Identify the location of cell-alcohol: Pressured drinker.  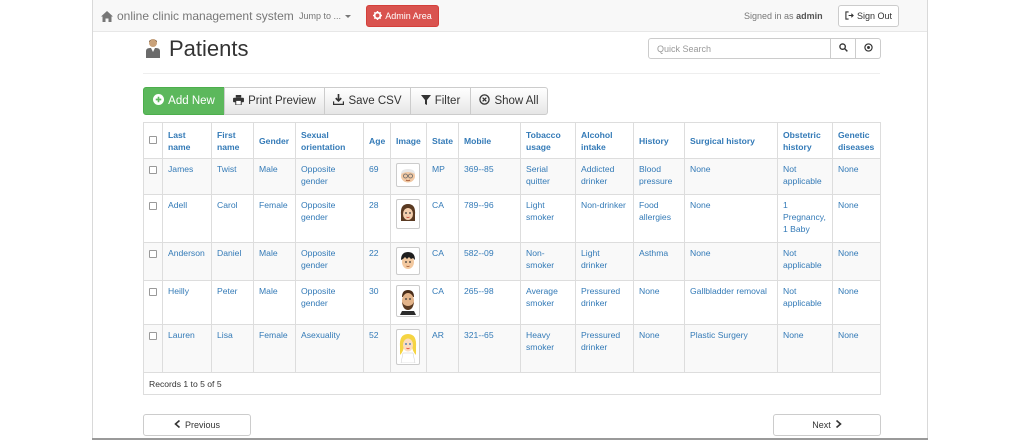
(604, 302).